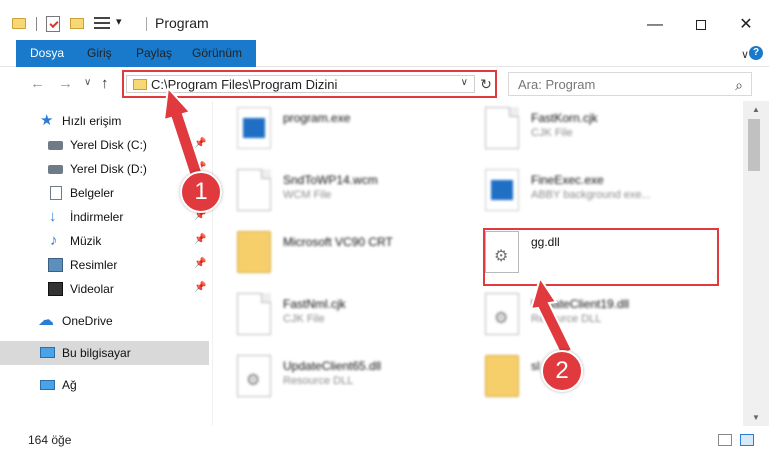 The image size is (769, 463). I want to click on gg-dll-highlight, so click(601, 257).